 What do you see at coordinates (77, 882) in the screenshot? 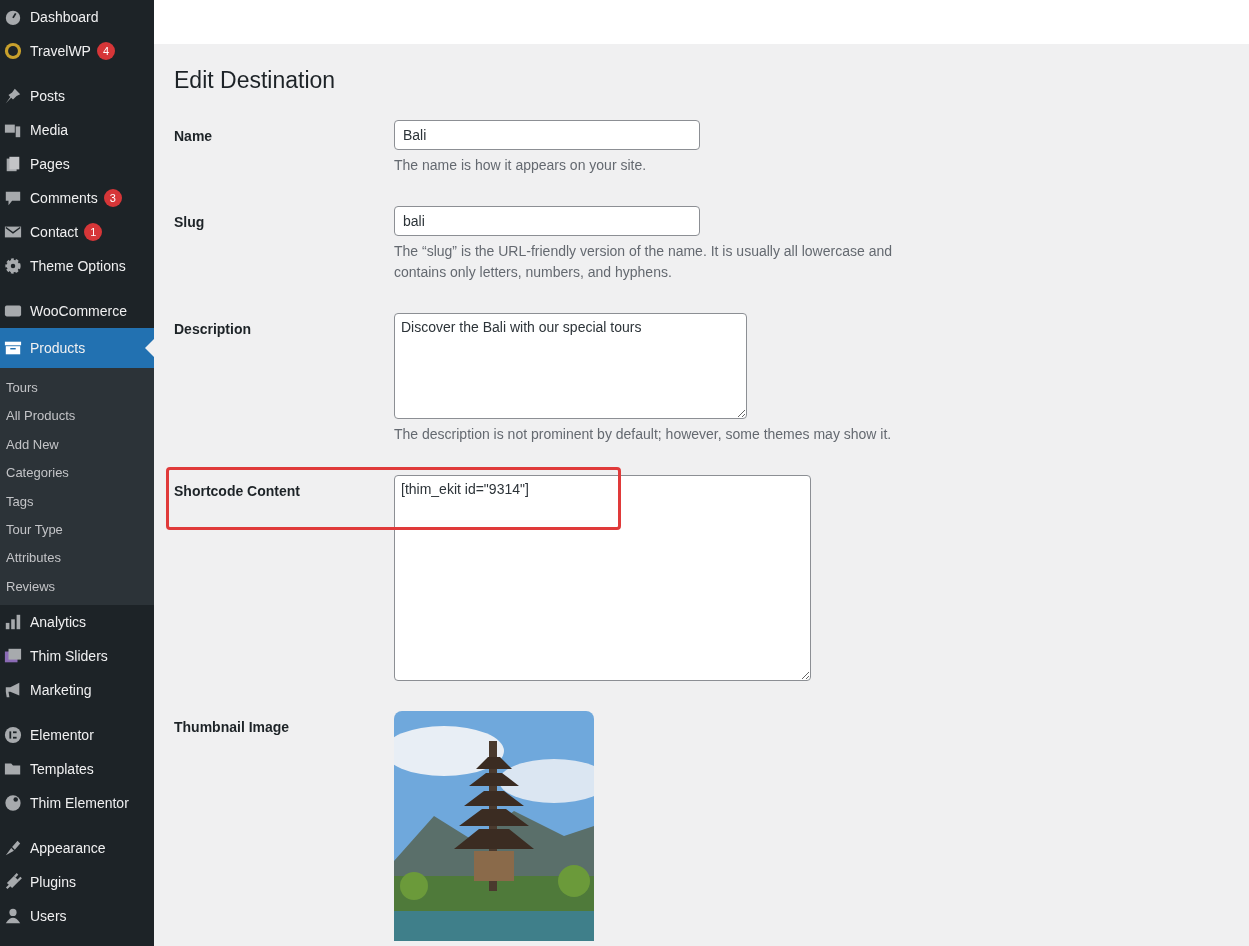
I see `menu-item: Plugins` at bounding box center [77, 882].